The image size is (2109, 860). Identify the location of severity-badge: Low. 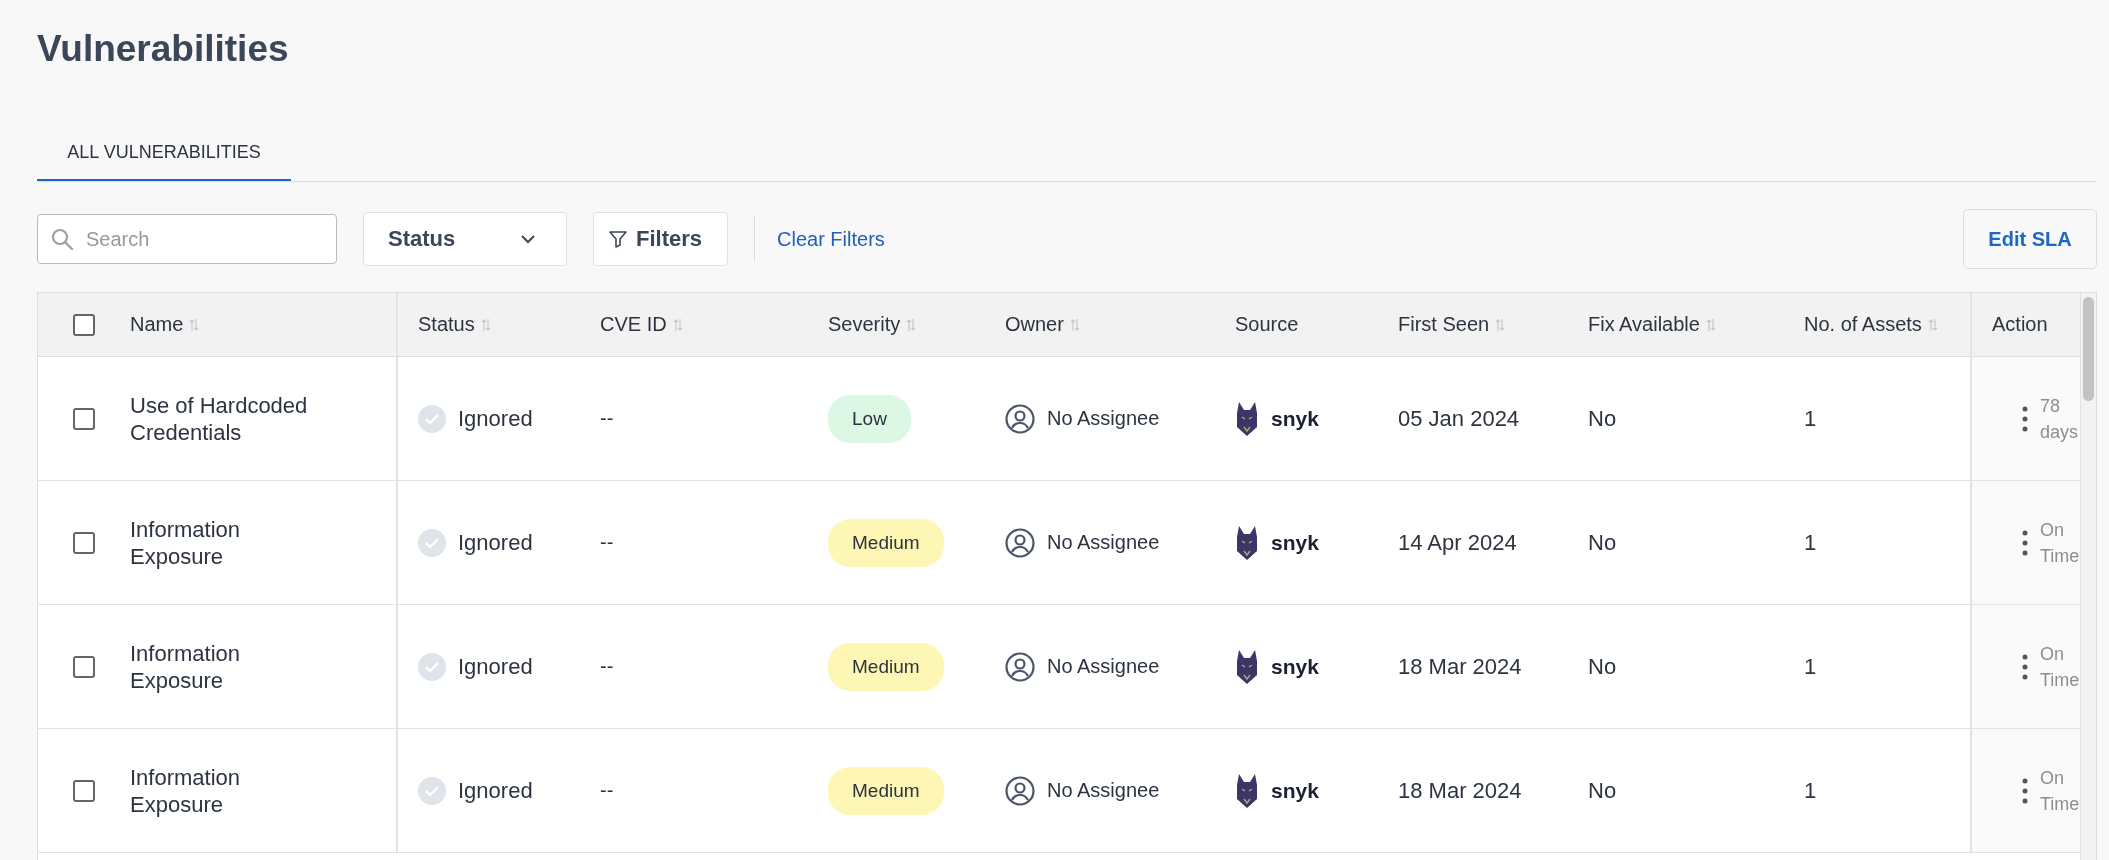
(869, 418).